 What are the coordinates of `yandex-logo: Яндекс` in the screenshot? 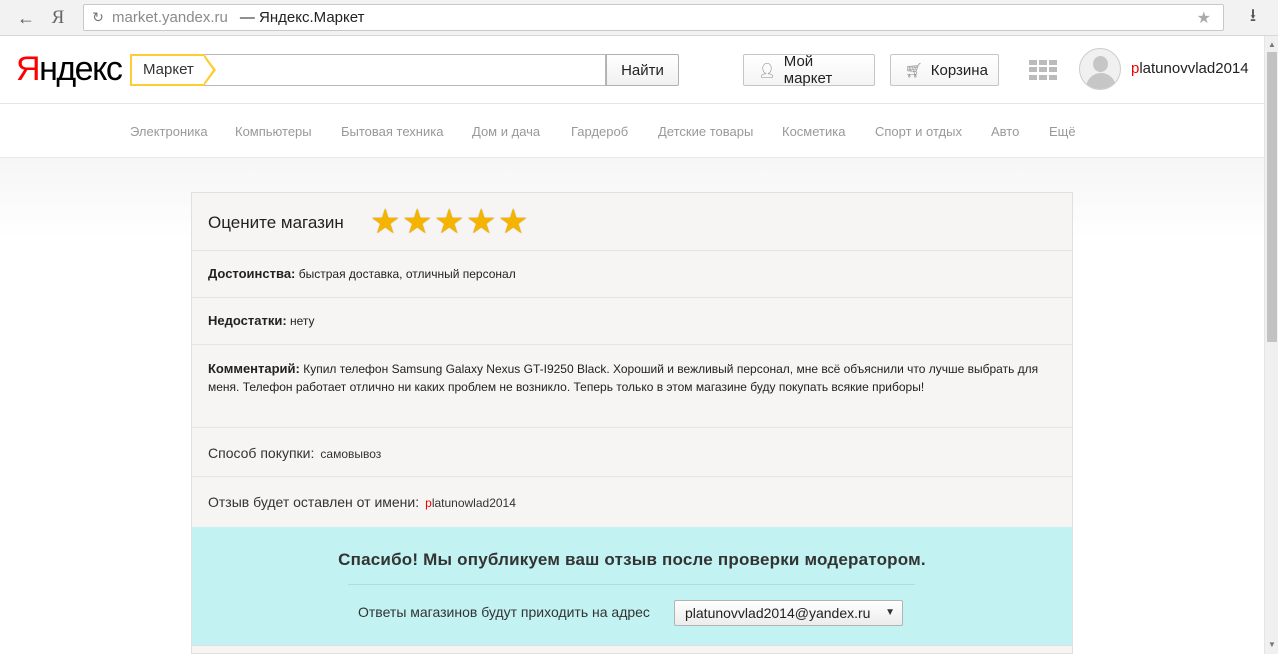 It's located at (69, 69).